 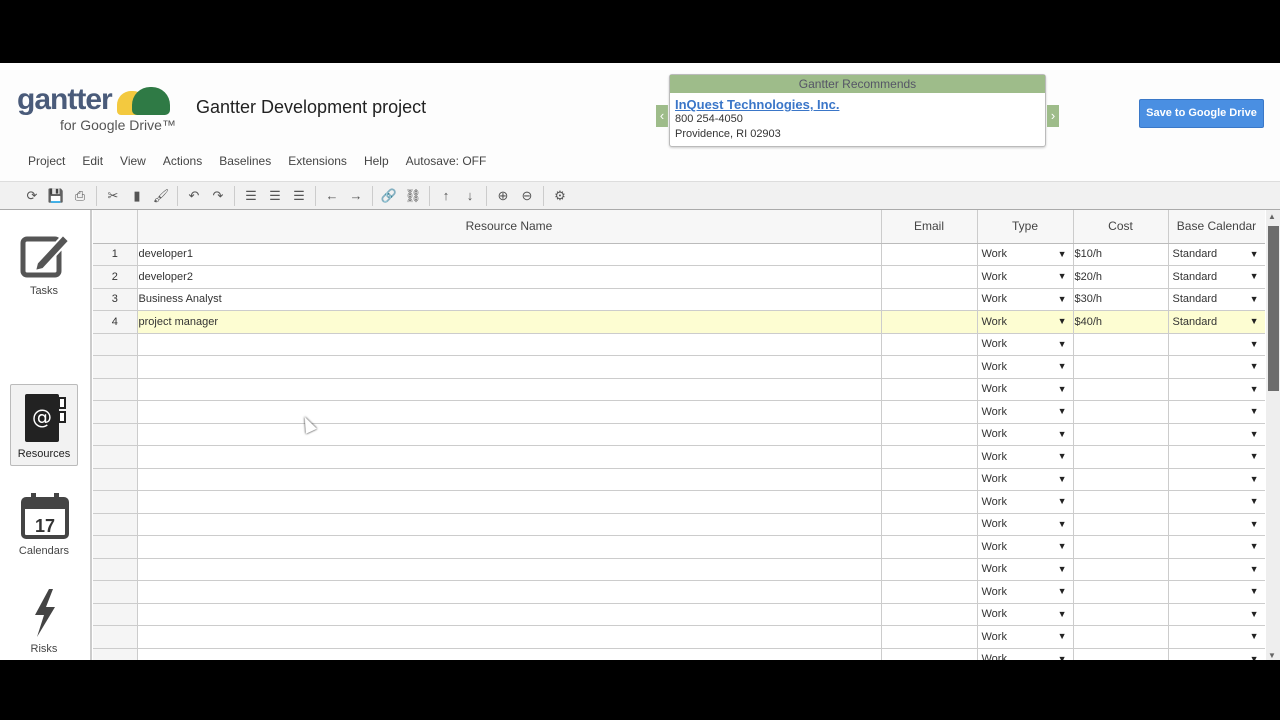 I want to click on settings-icon: ⚙, so click(x=560, y=196).